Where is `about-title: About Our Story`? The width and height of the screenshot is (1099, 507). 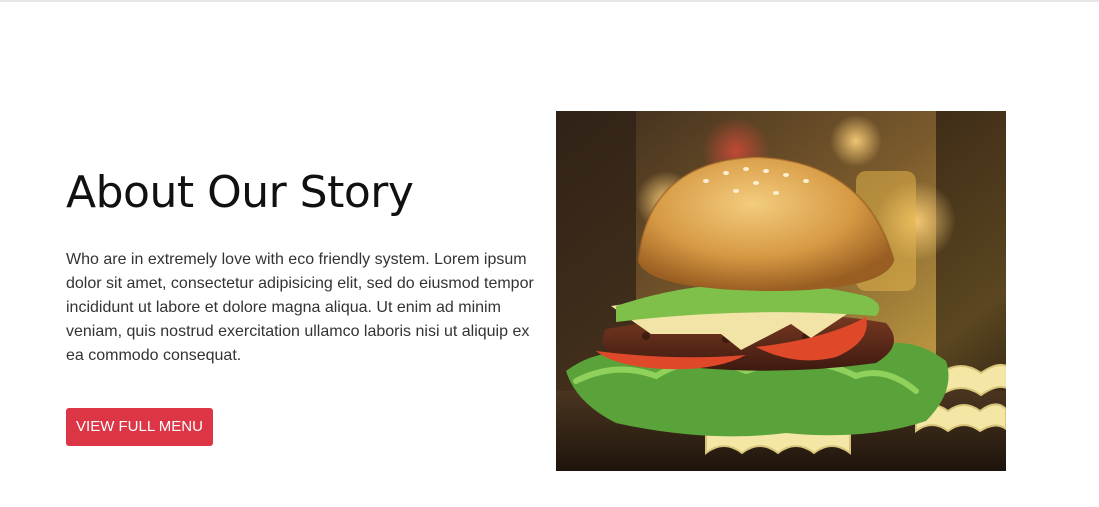 about-title: About Our Story is located at coordinates (240, 192).